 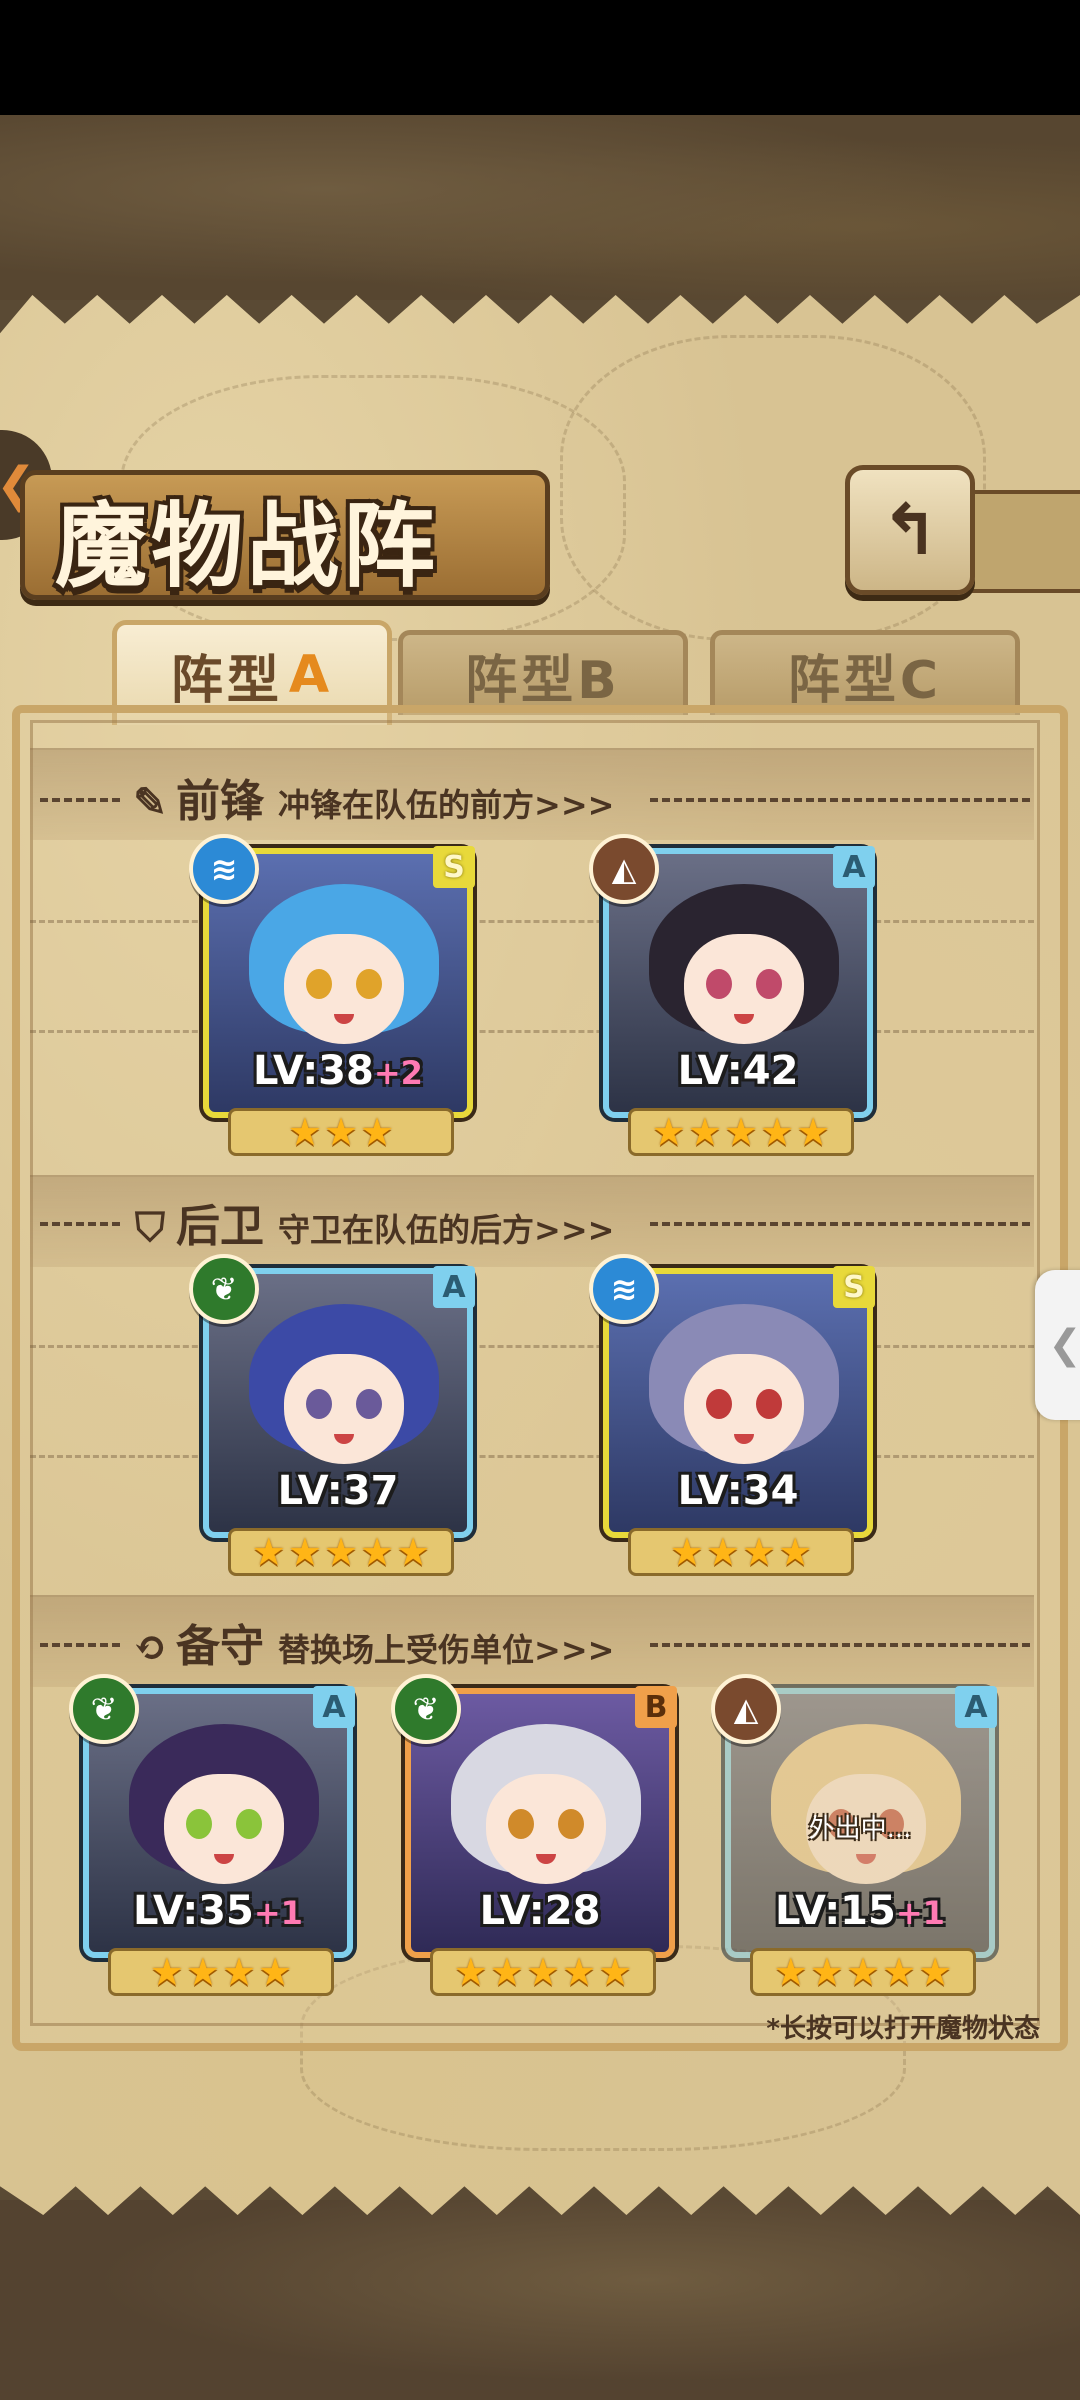 What do you see at coordinates (540, 207) in the screenshot?
I see `map-background-top` at bounding box center [540, 207].